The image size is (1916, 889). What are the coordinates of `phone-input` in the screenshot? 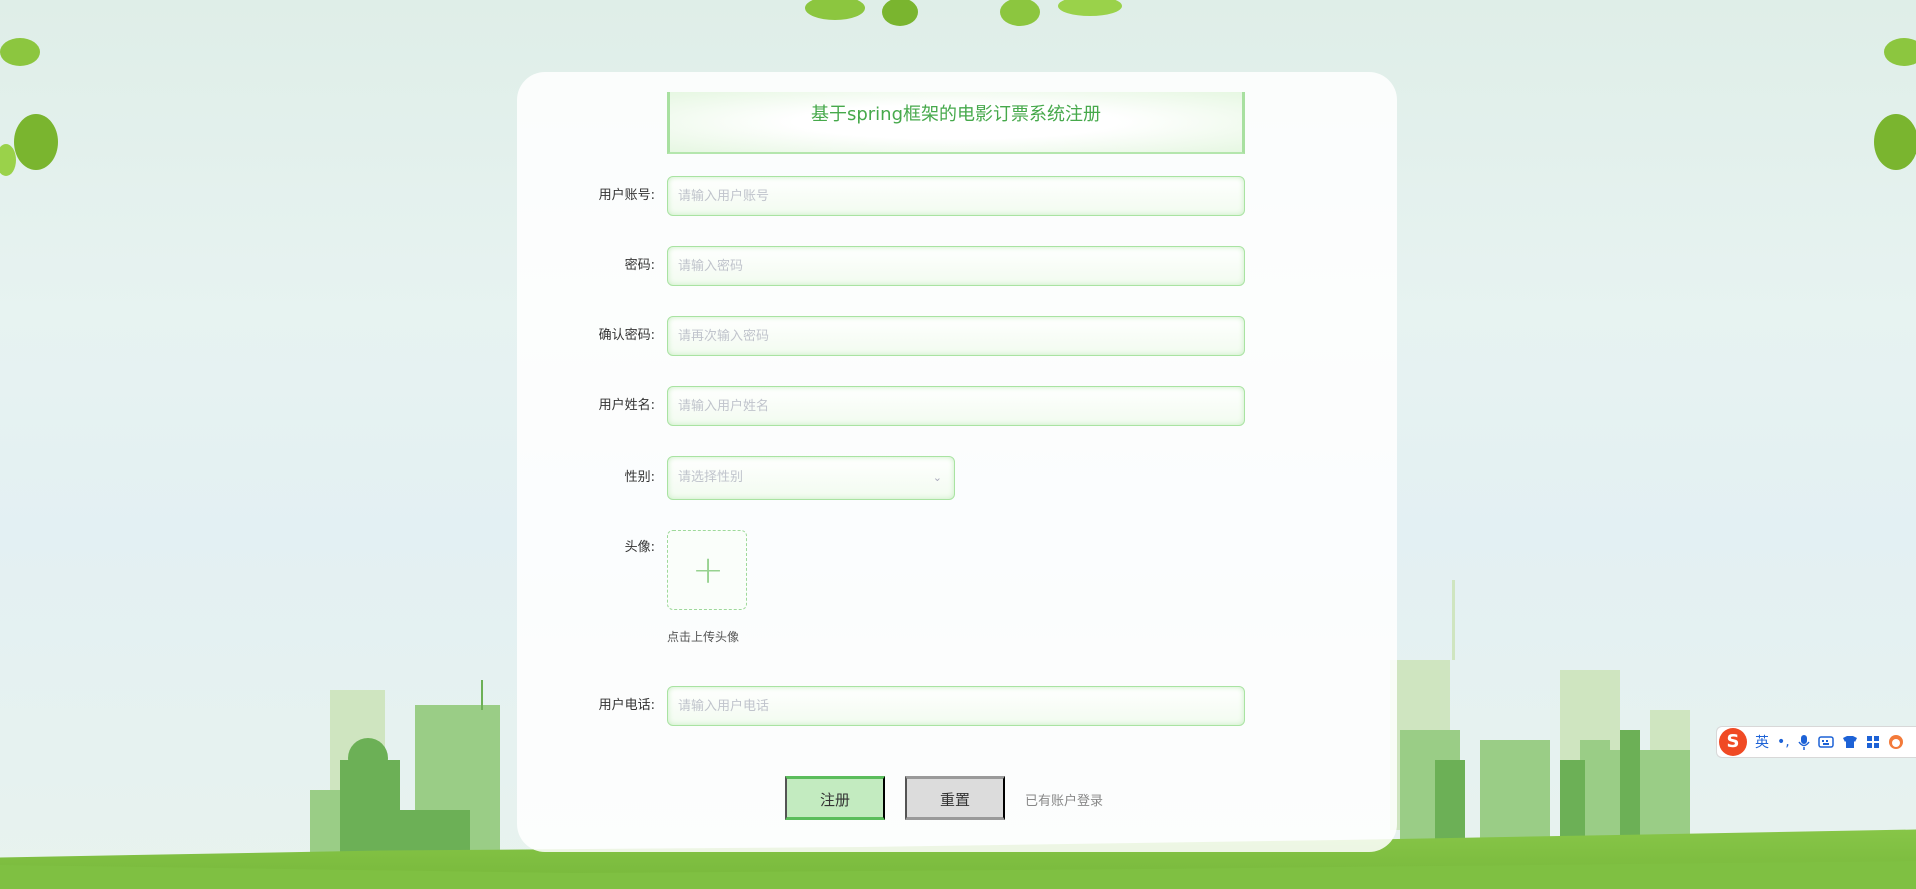 It's located at (956, 706).